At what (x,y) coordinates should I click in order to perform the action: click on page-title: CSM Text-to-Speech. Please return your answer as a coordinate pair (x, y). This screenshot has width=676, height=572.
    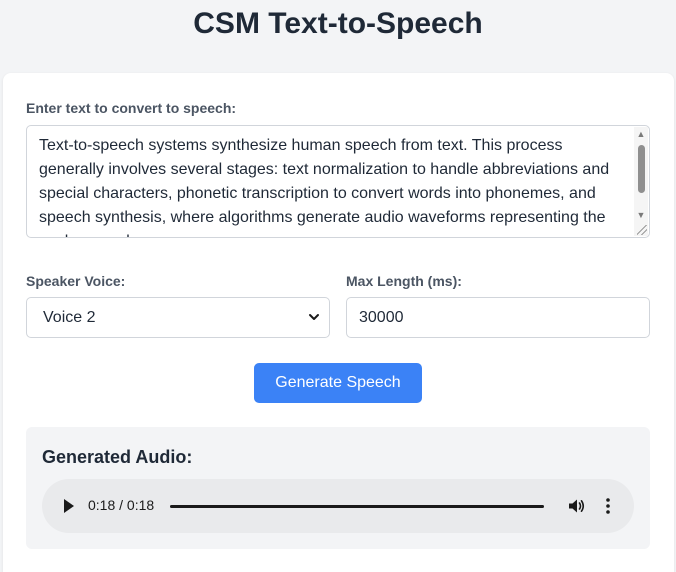
    Looking at the image, I should click on (338, 23).